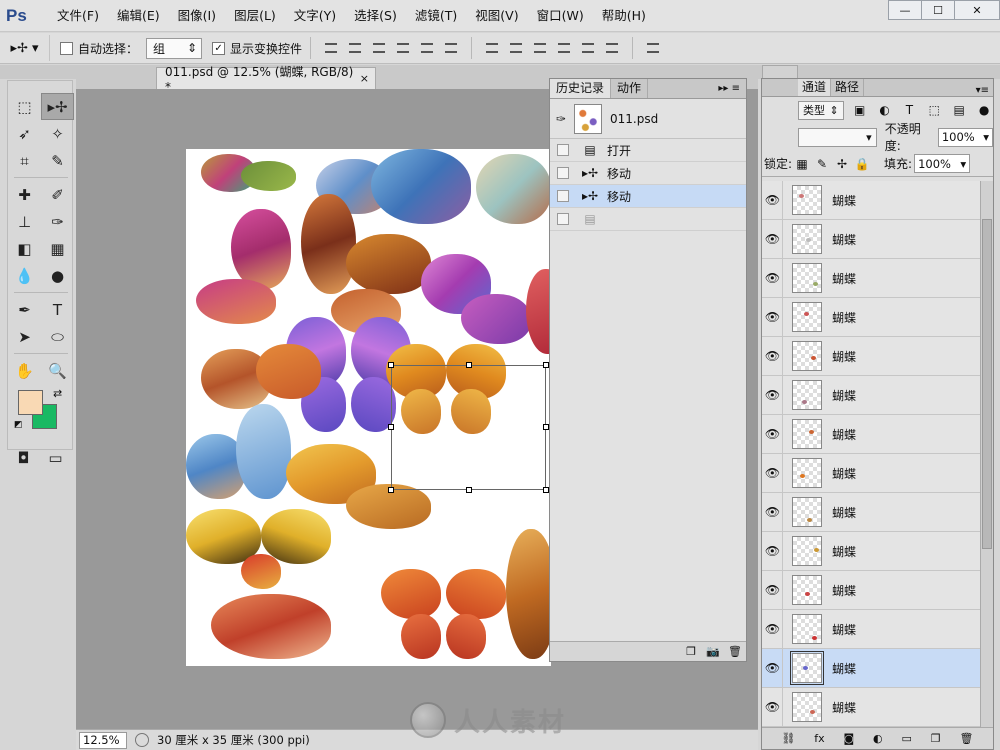  I want to click on align-right-icon, so click(451, 48).